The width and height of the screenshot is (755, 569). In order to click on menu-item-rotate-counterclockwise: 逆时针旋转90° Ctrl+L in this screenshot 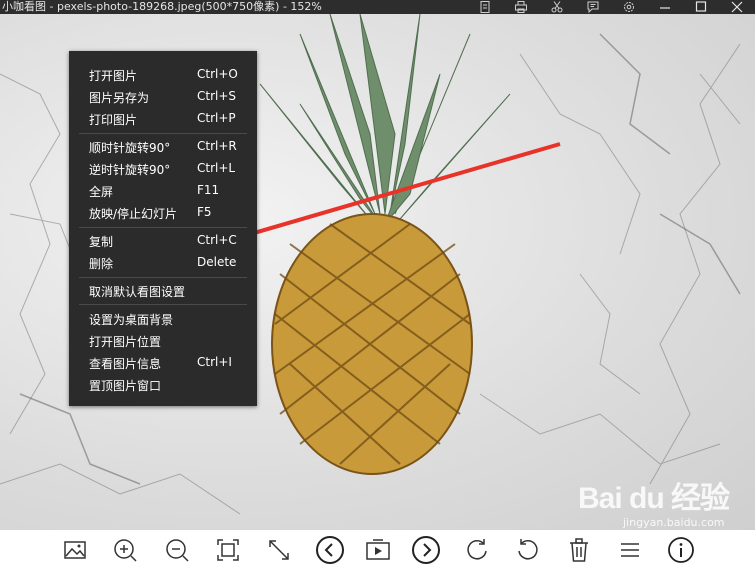, I will do `click(163, 168)`.